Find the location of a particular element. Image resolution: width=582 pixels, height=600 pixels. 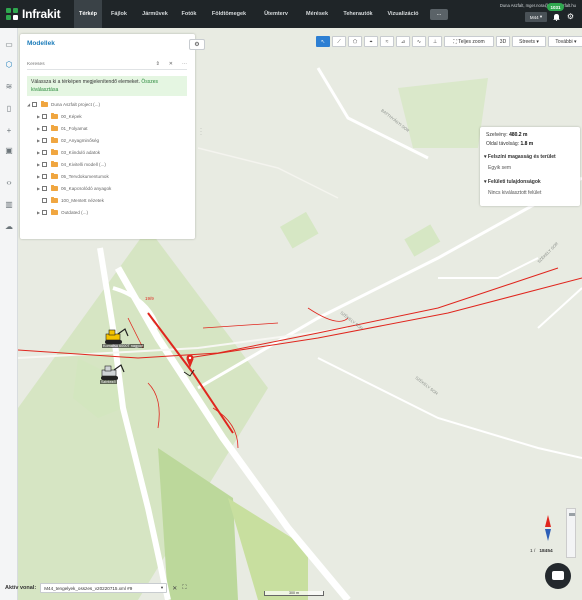

more-button: További ▾ is located at coordinates (565, 41).